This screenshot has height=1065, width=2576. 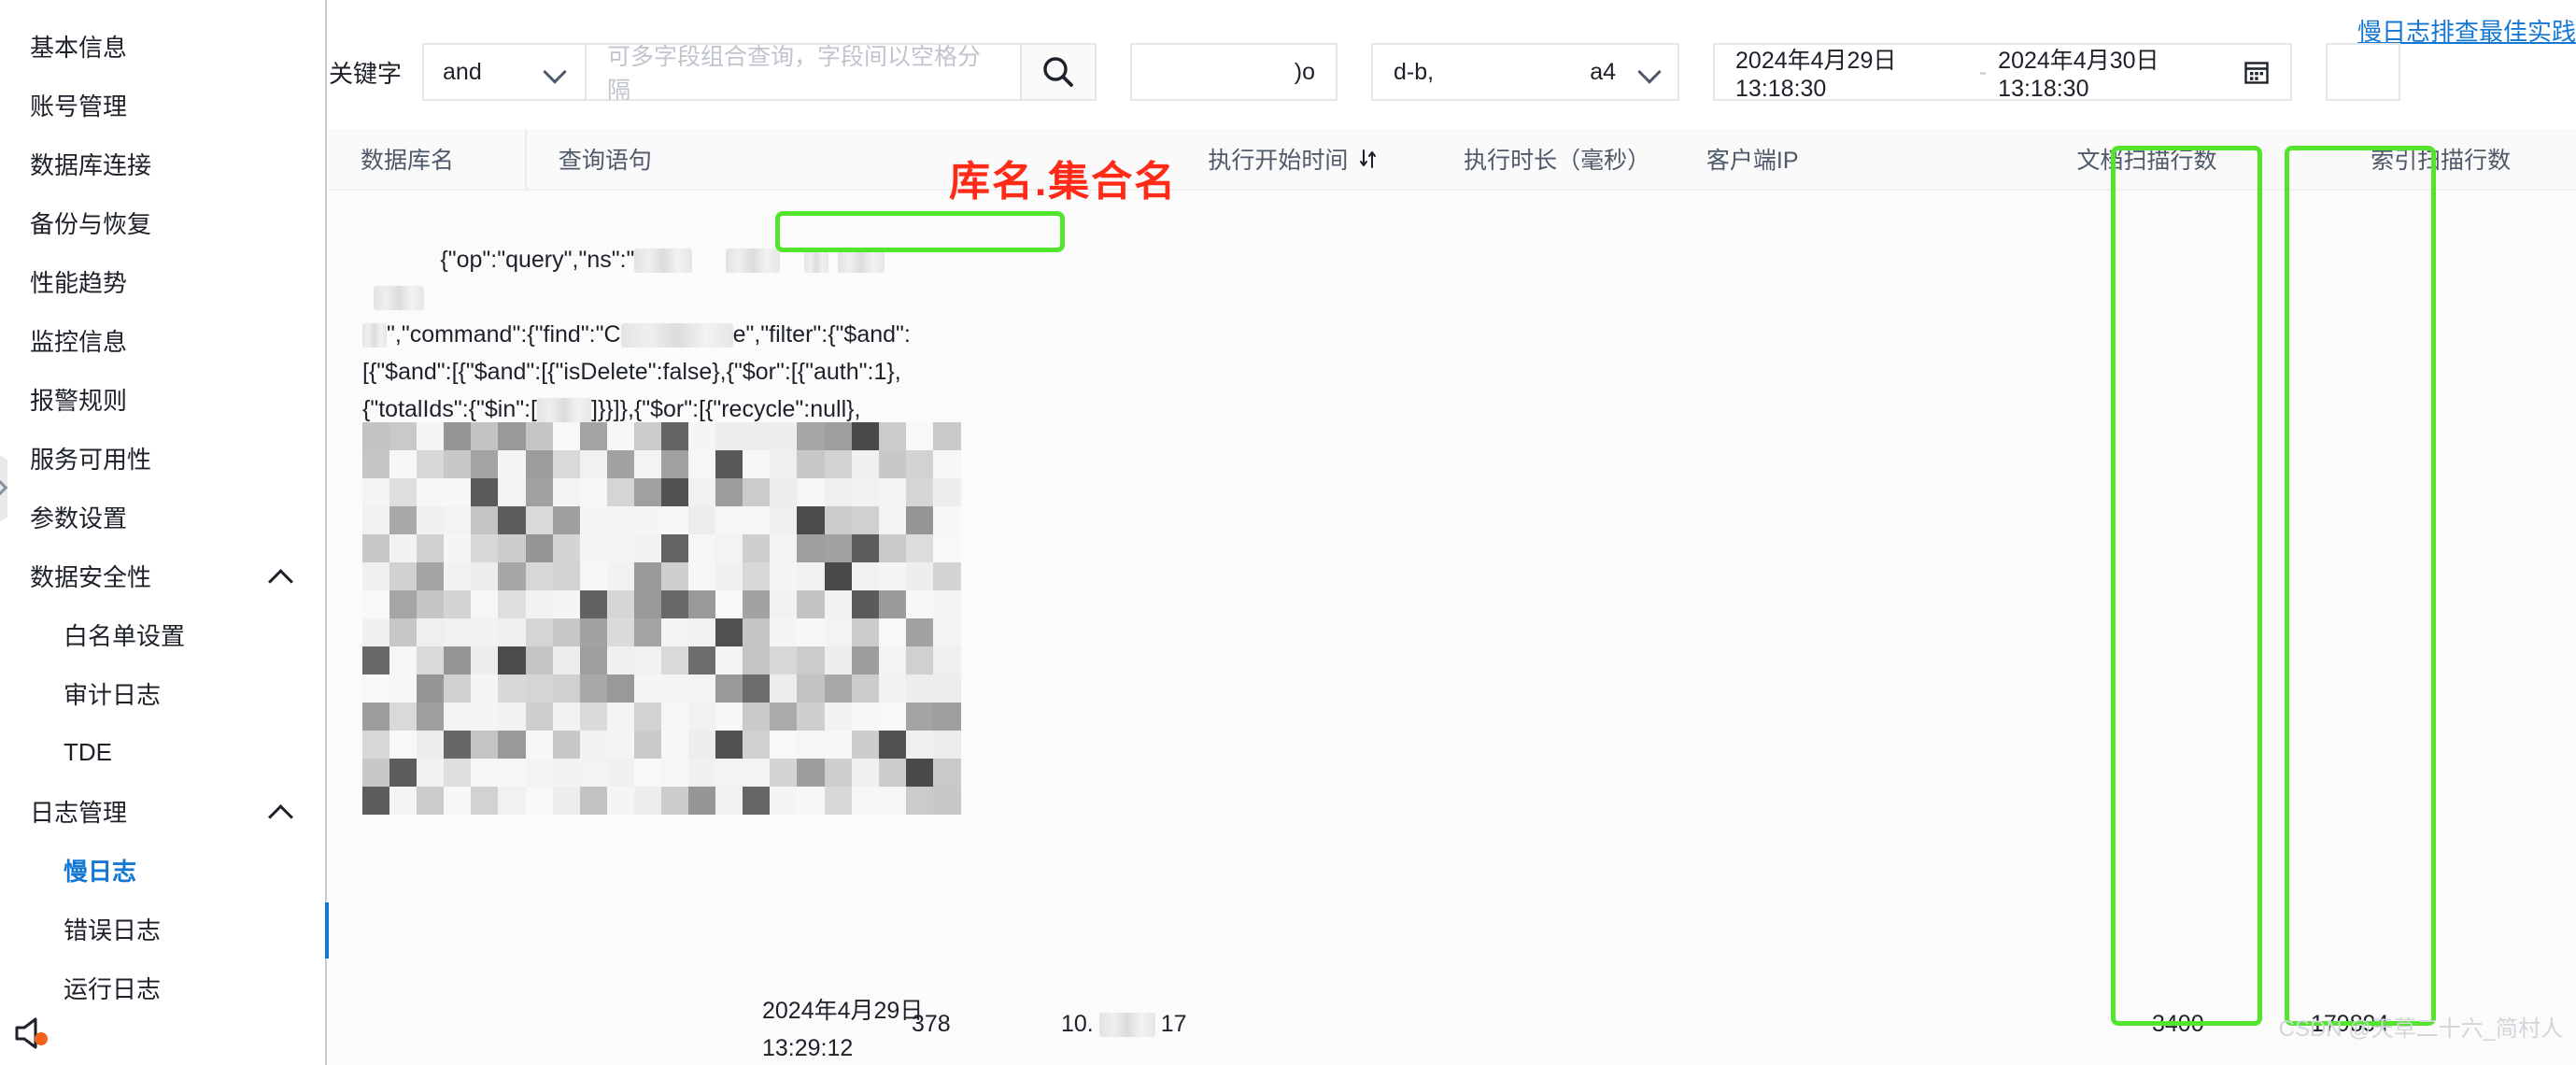 I want to click on sidebar-item-backup-restore: 备份与恢复, so click(x=162, y=222).